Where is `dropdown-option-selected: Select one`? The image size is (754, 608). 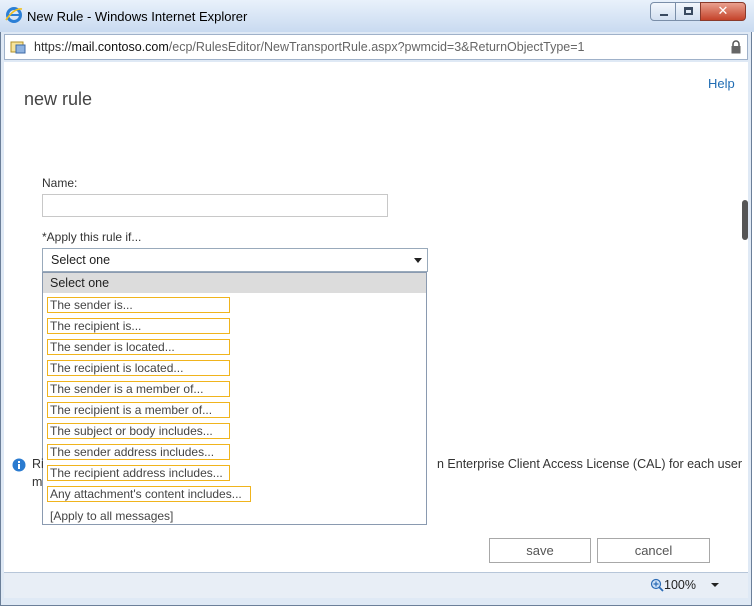
dropdown-option-selected: Select one is located at coordinates (234, 283).